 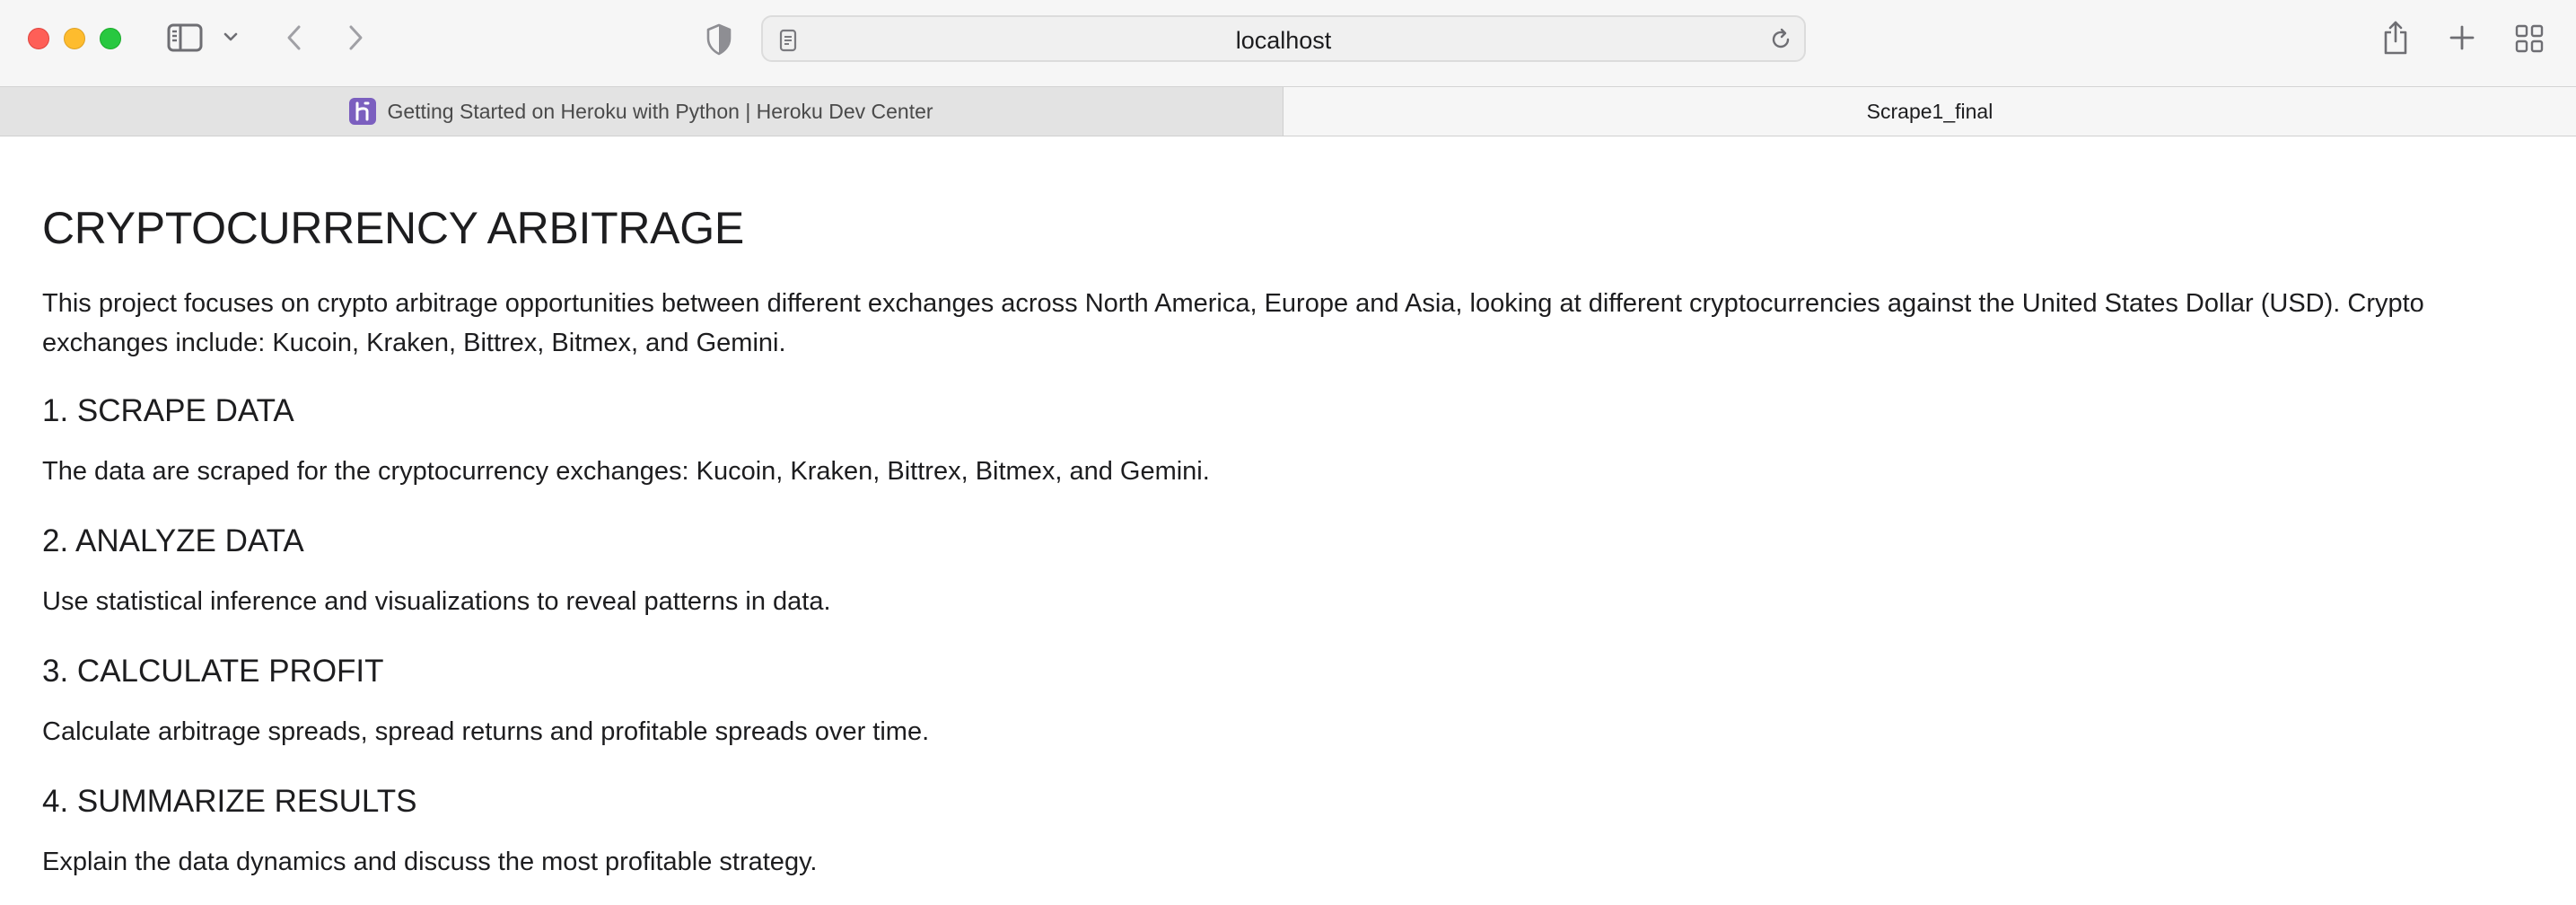 I want to click on section-heading: 4. SUMMARIZE RESULTS, so click(x=229, y=801).